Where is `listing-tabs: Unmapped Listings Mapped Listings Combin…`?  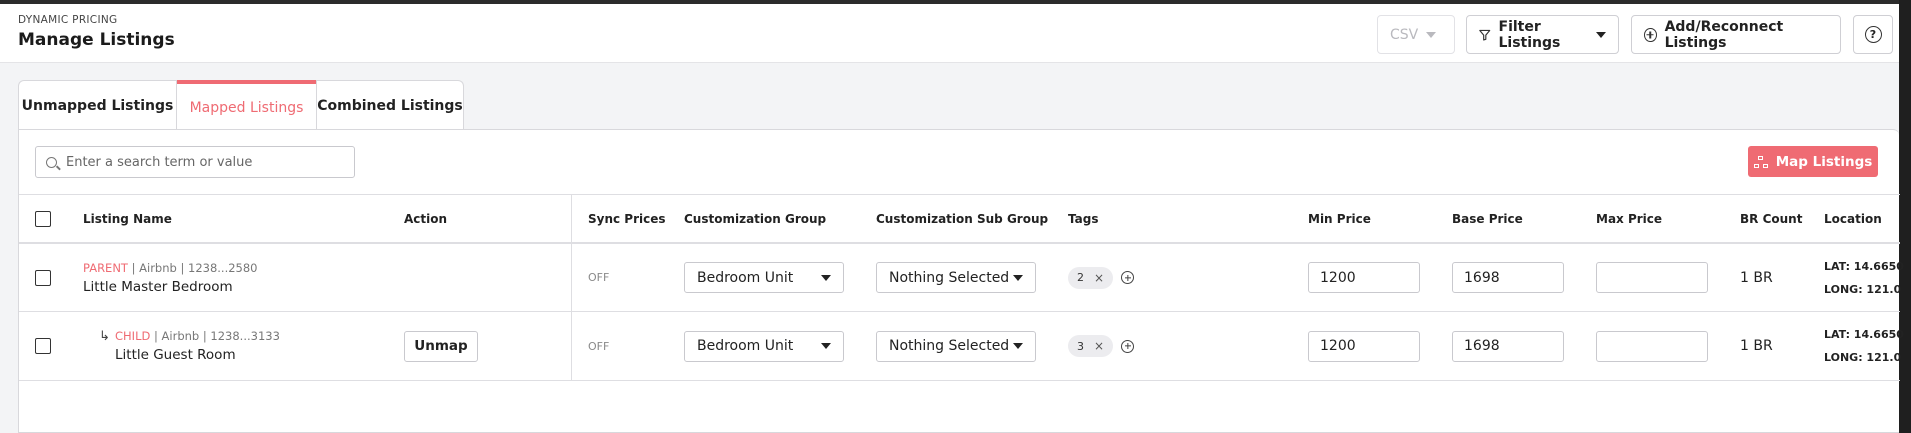
listing-tabs: Unmapped Listings Mapped Listings Combin… is located at coordinates (241, 105).